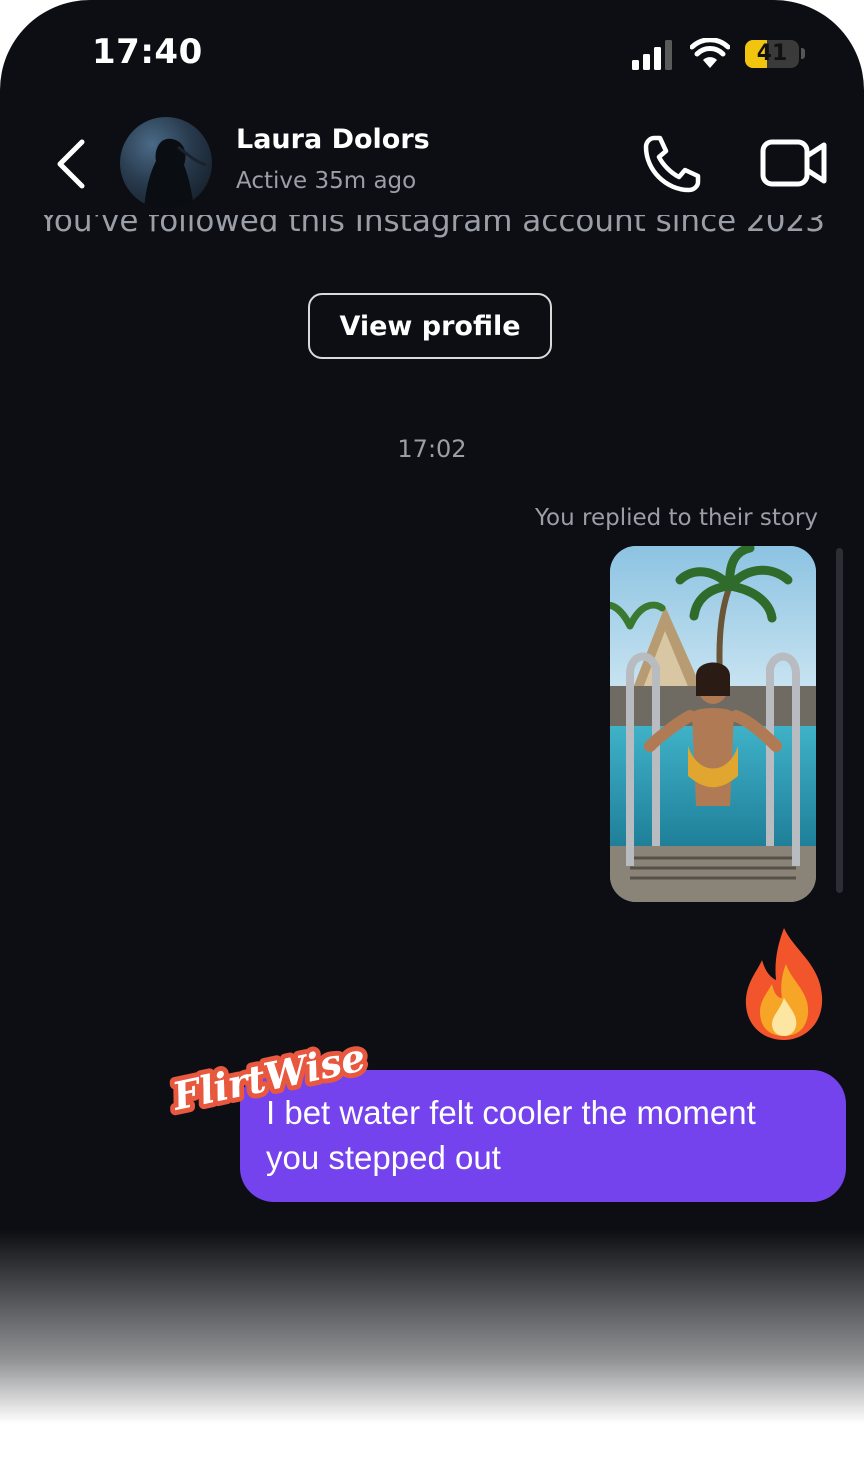 This screenshot has width=864, height=1466. I want to click on story-image, so click(713, 724).